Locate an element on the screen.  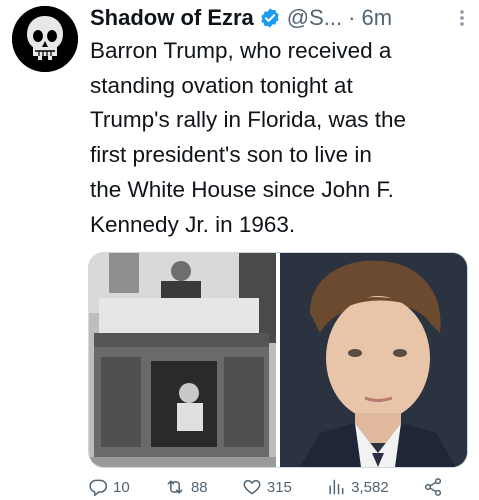
reply-button: 10 is located at coordinates (109, 487).